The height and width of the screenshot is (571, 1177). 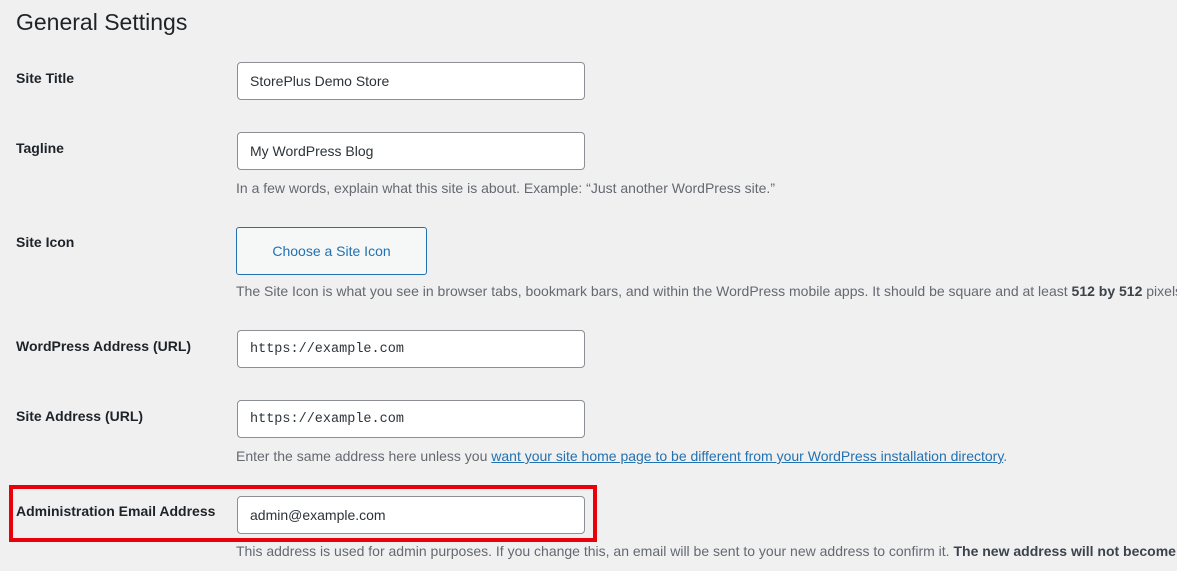 What do you see at coordinates (40, 148) in the screenshot?
I see `tagline-label: Tagline` at bounding box center [40, 148].